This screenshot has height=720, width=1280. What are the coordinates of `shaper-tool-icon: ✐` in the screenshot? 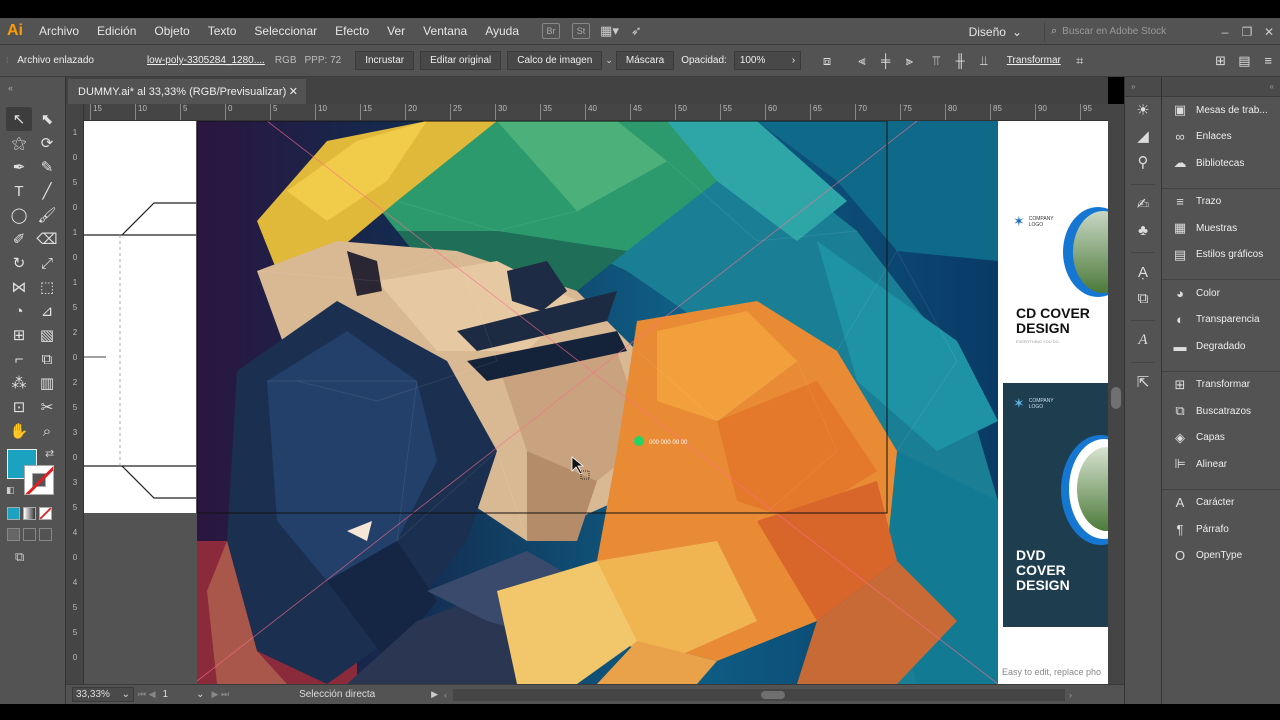 It's located at (19, 239).